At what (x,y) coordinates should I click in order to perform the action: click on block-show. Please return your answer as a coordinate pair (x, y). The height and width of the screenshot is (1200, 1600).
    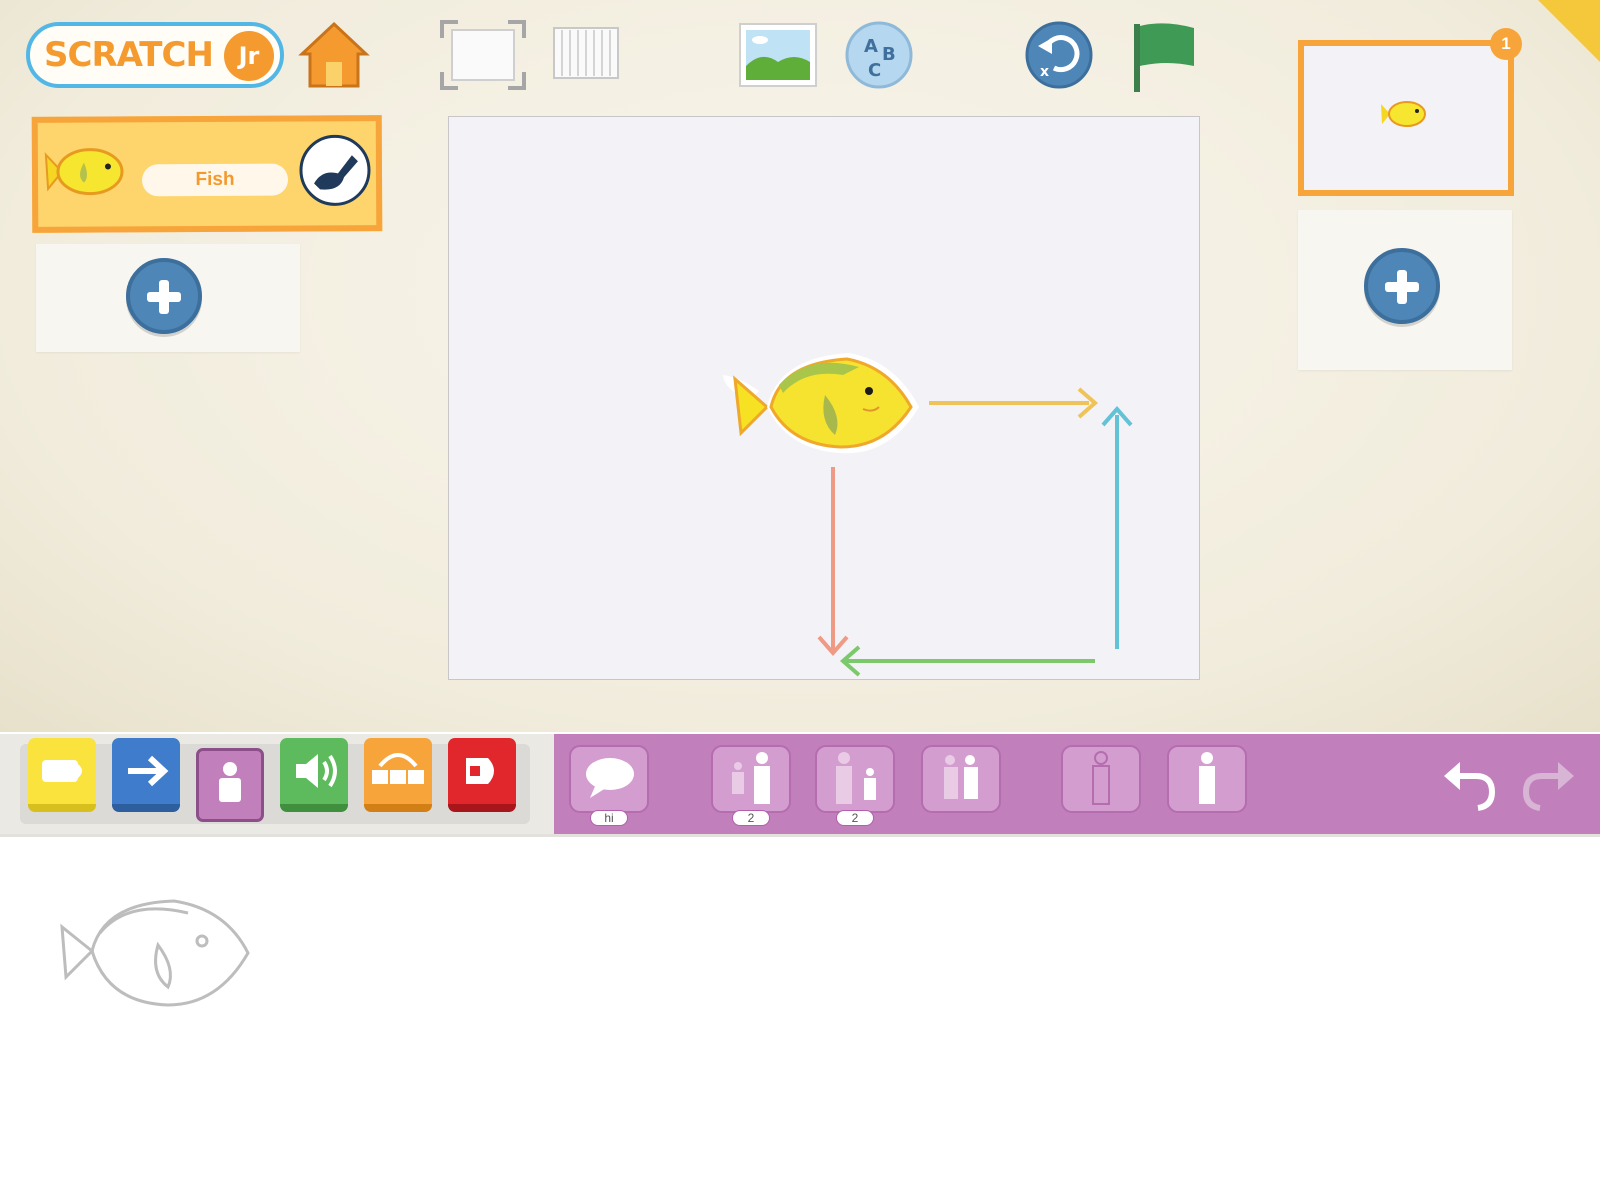
    Looking at the image, I should click on (1207, 781).